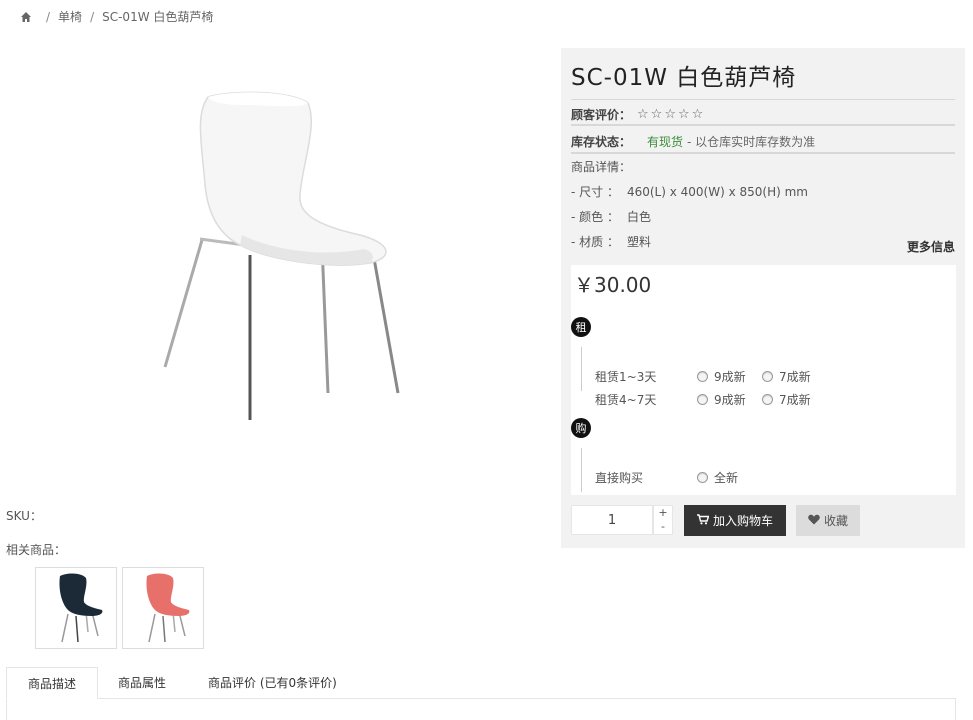 This screenshot has height=720, width=973. I want to click on buy-badge: 购, so click(581, 428).